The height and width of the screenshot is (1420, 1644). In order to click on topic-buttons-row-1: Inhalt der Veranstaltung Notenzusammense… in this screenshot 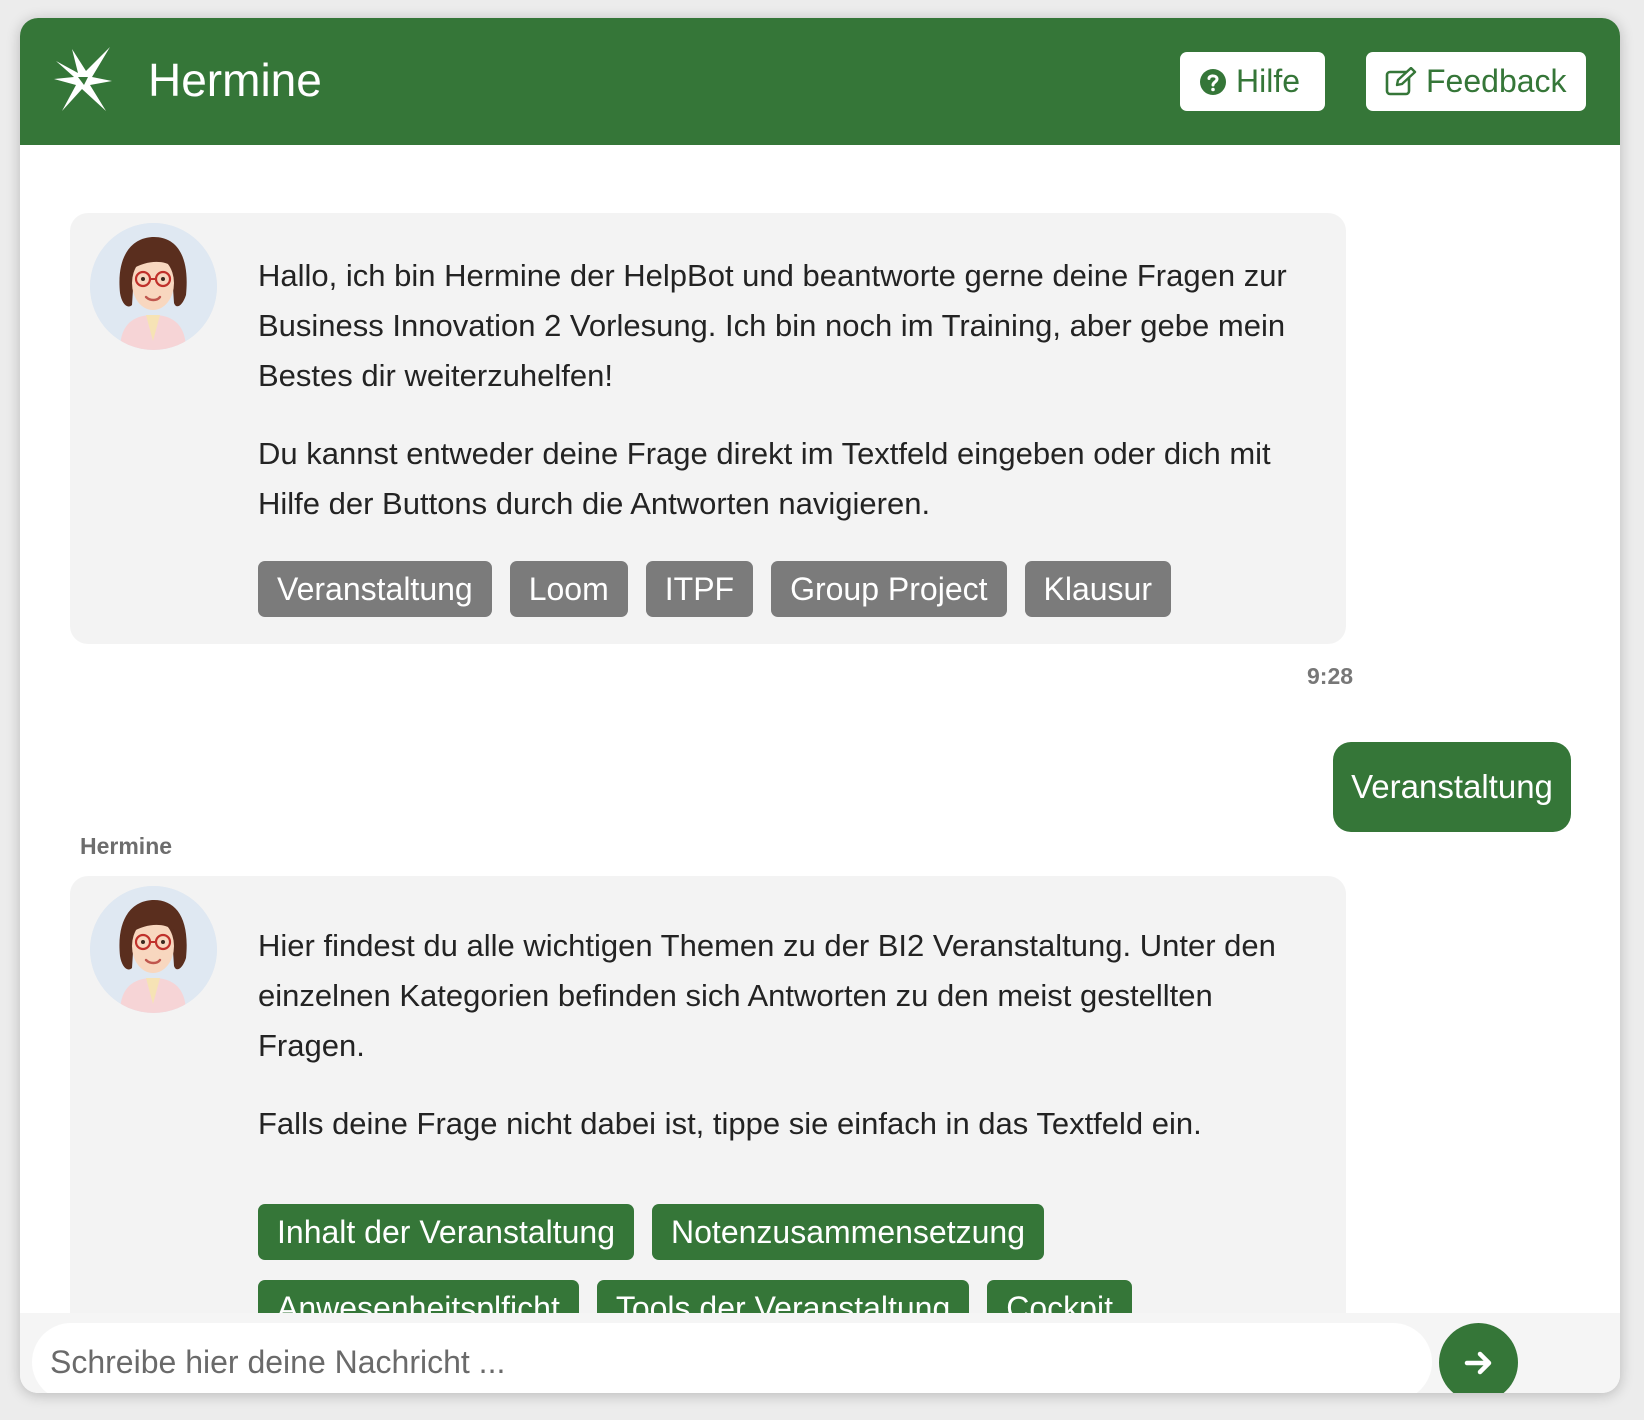, I will do `click(651, 1232)`.